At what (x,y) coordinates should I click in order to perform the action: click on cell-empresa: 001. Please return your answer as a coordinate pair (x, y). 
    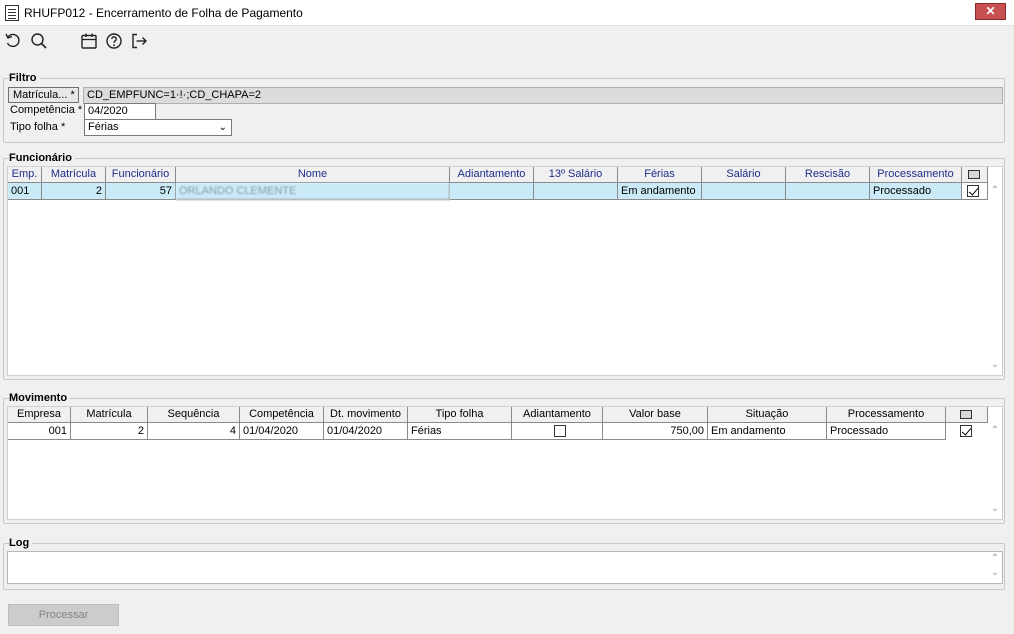
    Looking at the image, I should click on (39, 431).